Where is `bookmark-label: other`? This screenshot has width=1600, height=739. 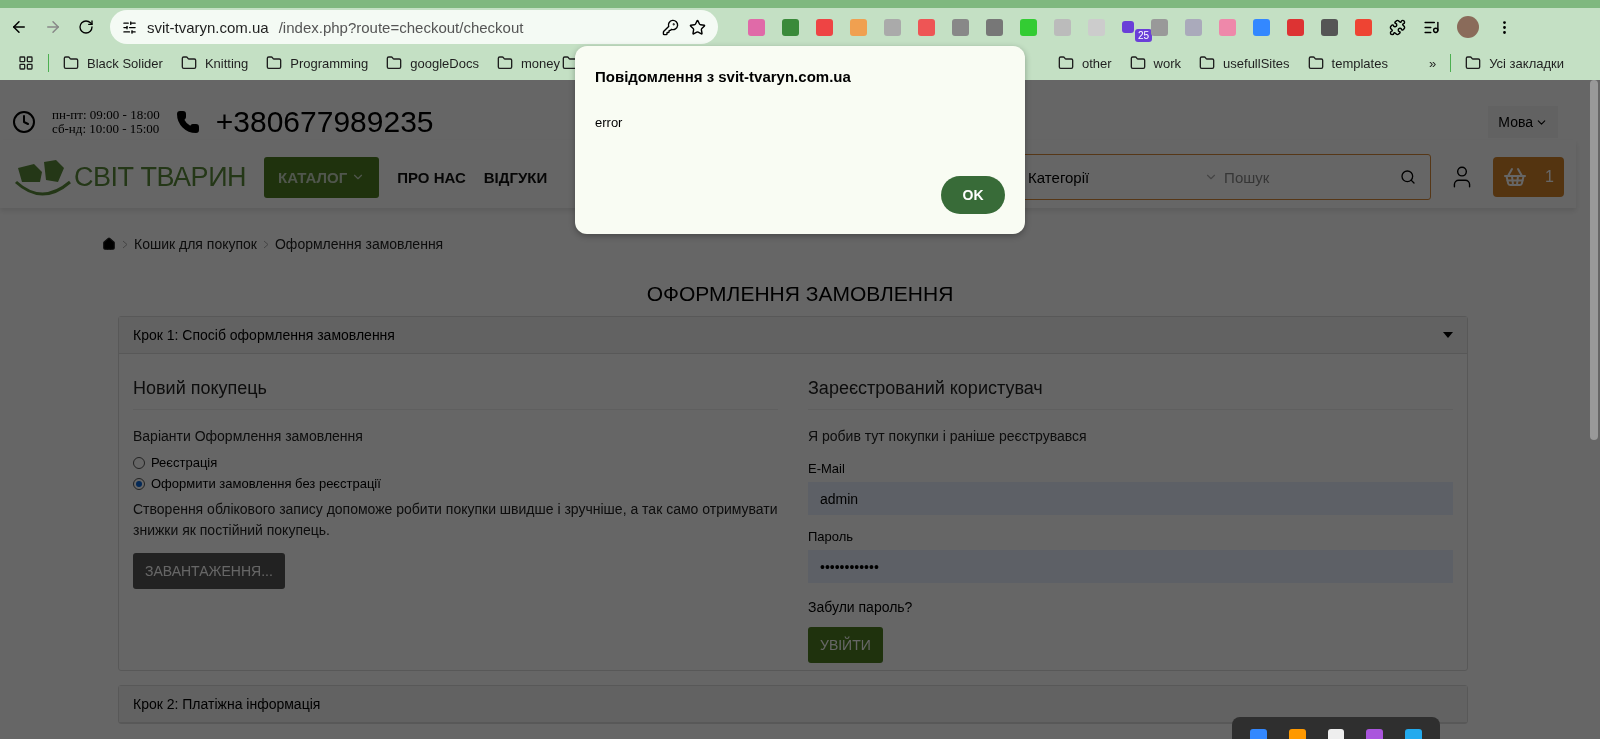
bookmark-label: other is located at coordinates (1096, 63).